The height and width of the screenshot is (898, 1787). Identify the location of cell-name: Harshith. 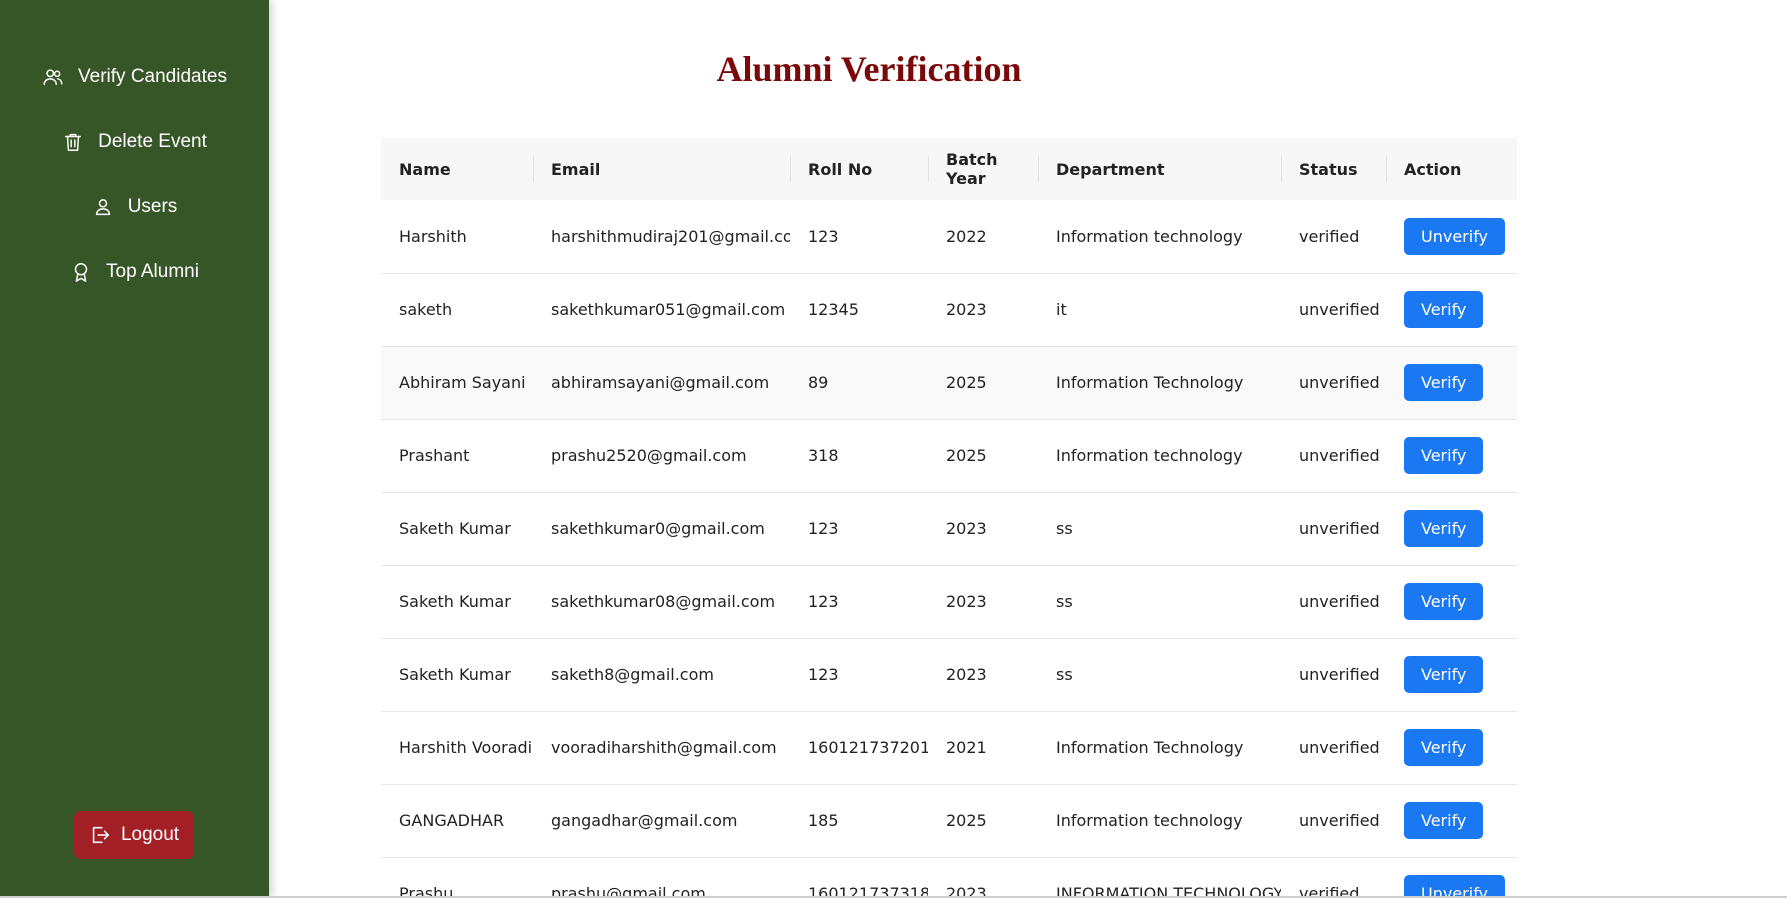
(433, 236).